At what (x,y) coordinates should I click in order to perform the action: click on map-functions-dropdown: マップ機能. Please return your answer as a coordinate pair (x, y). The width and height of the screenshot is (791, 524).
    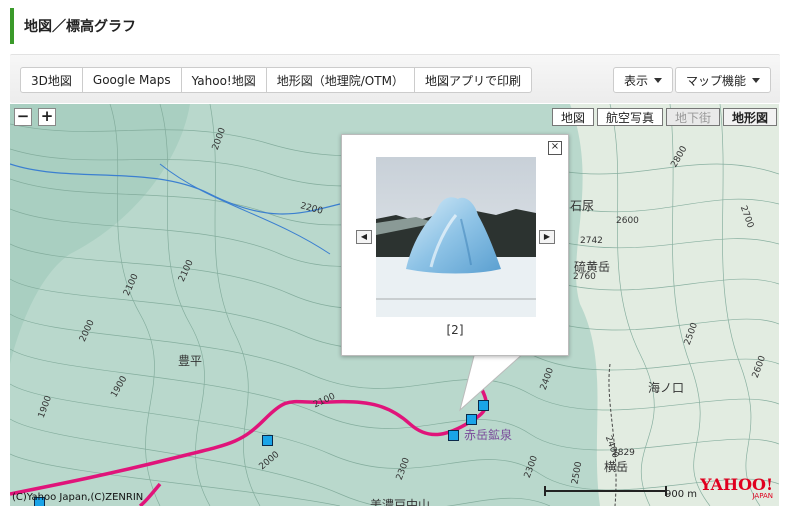
    Looking at the image, I should click on (723, 80).